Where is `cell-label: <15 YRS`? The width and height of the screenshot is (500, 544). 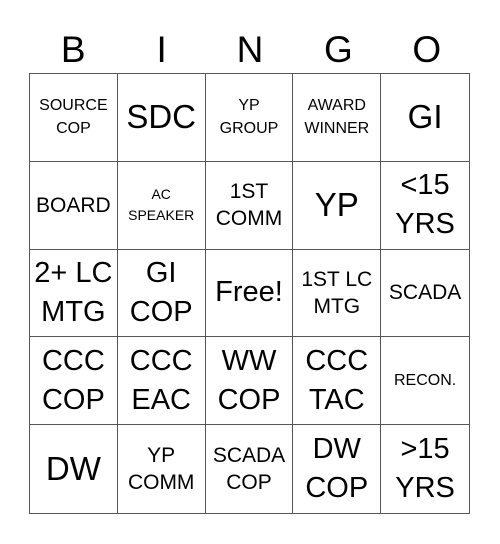
cell-label: <15 YRS is located at coordinates (425, 205).